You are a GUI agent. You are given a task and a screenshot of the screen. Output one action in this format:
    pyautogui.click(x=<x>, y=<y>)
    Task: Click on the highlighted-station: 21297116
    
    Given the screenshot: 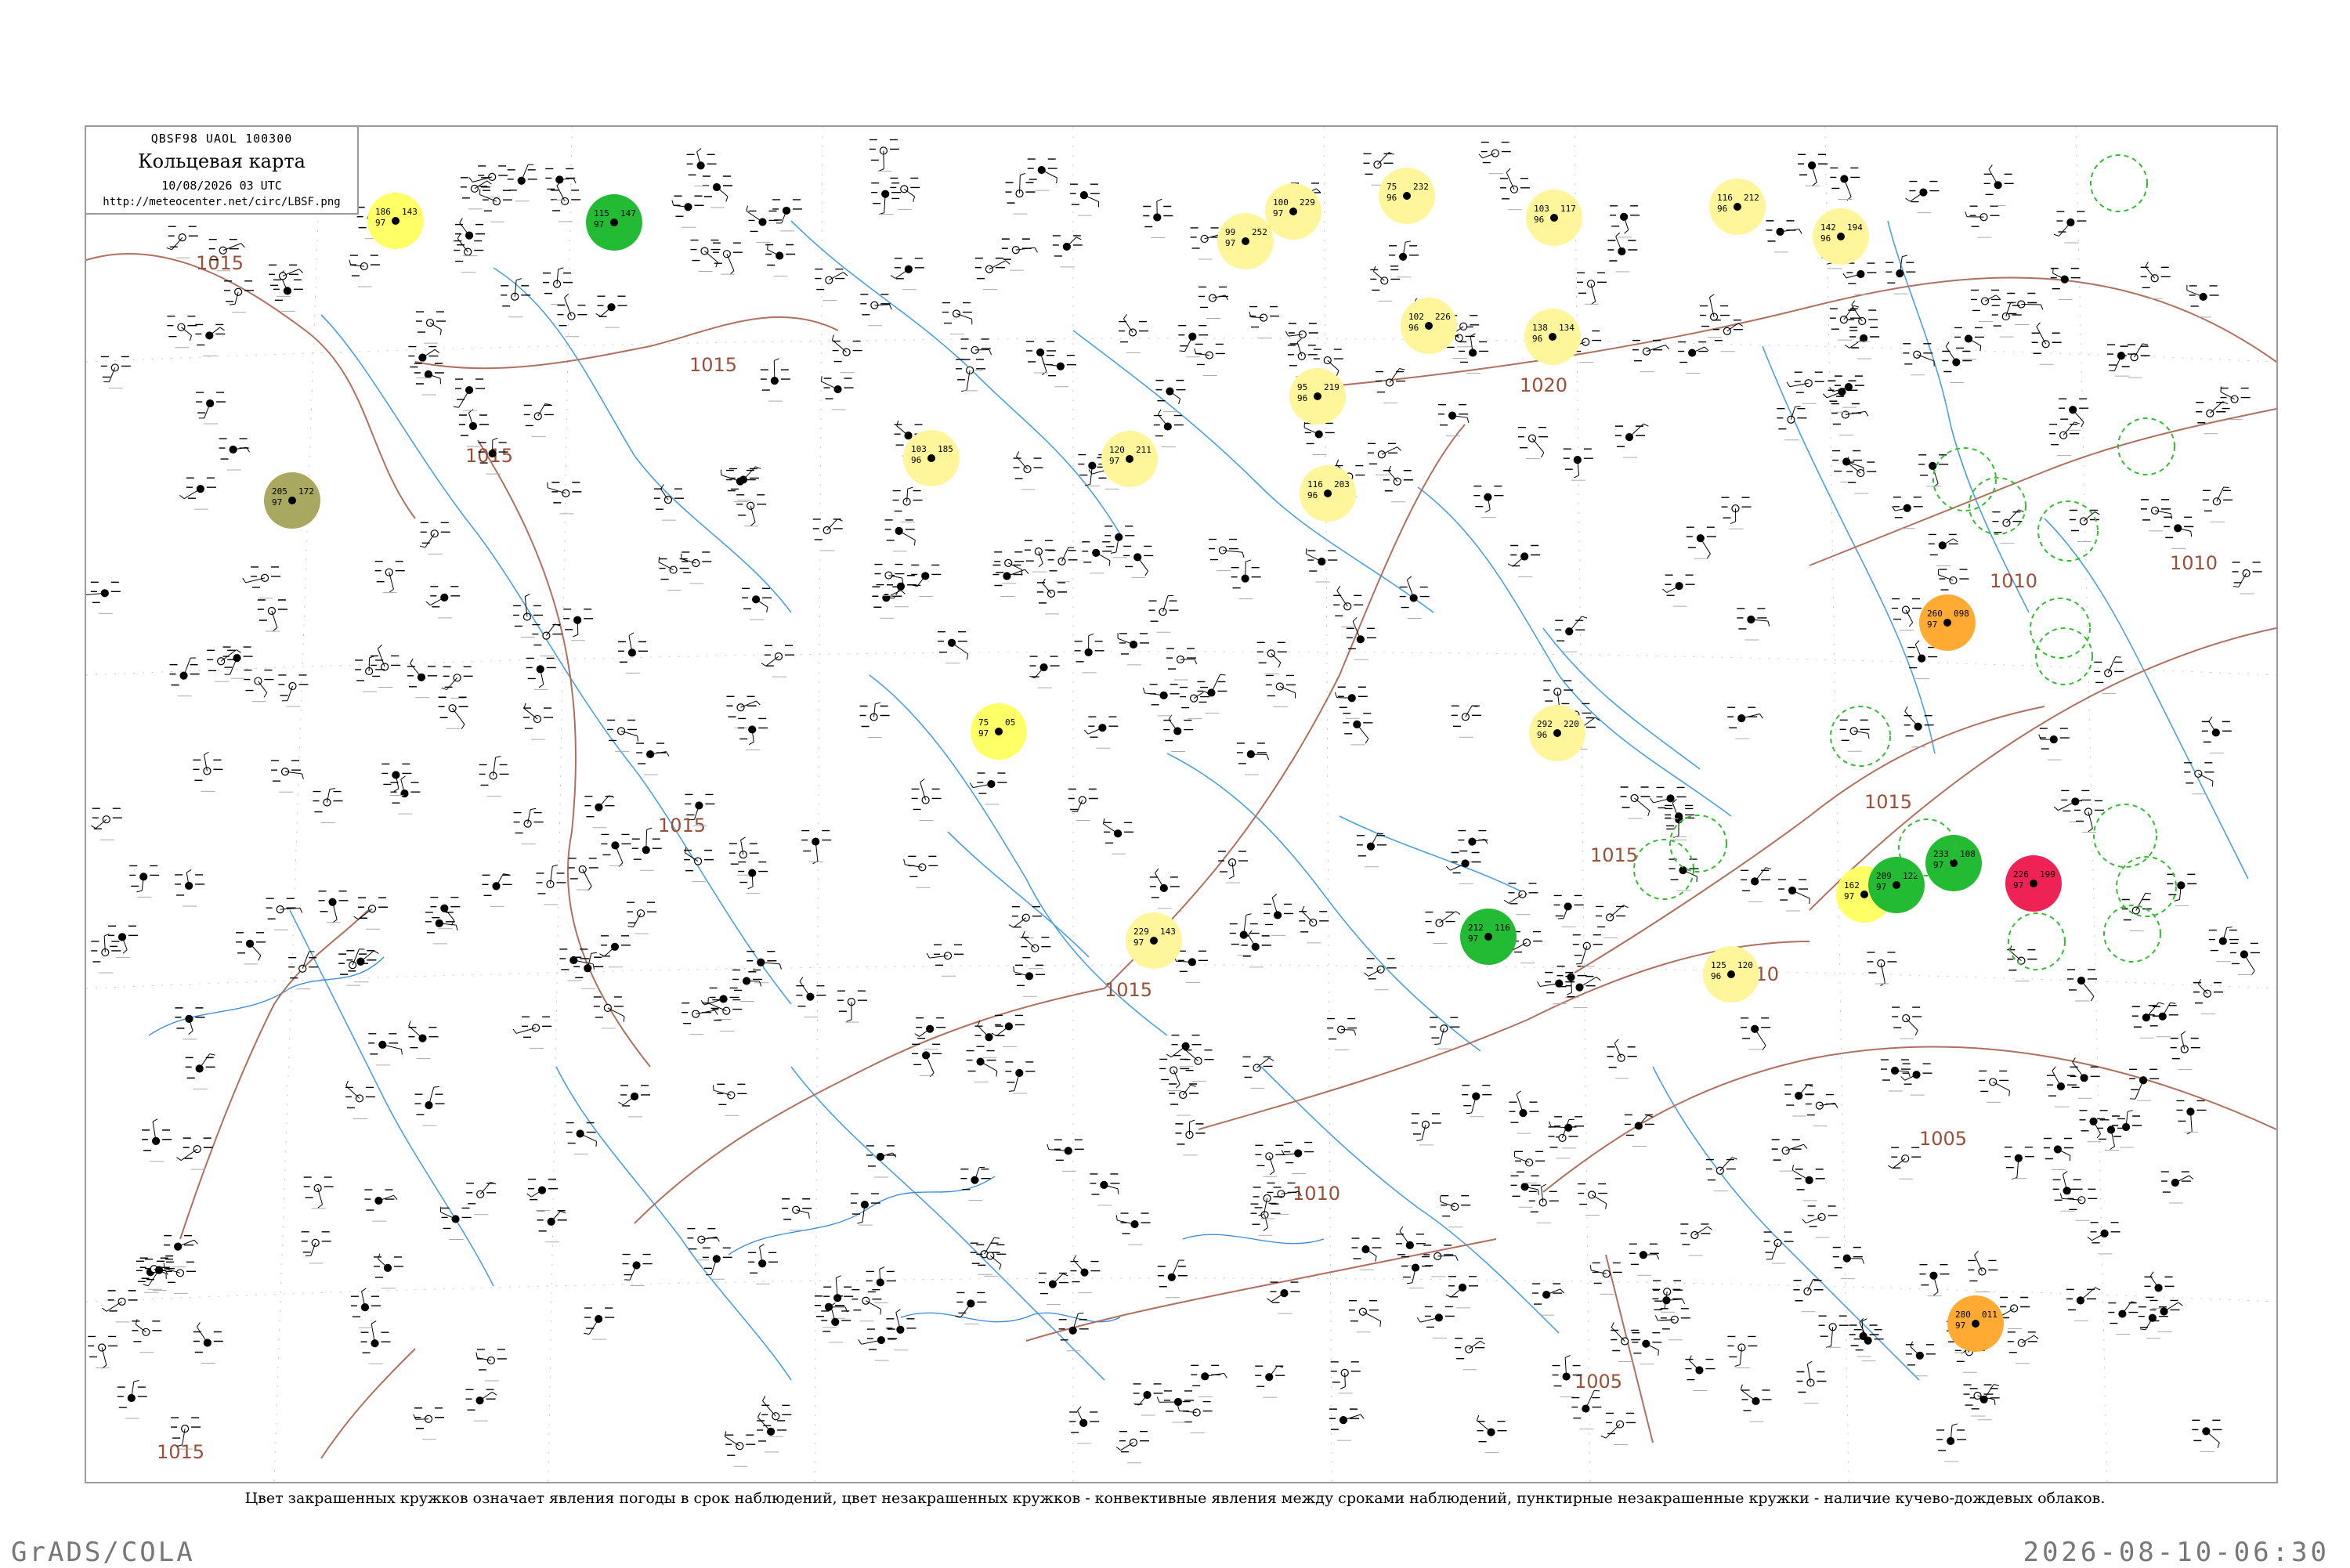 What is the action you would take?
    pyautogui.click(x=1488, y=937)
    